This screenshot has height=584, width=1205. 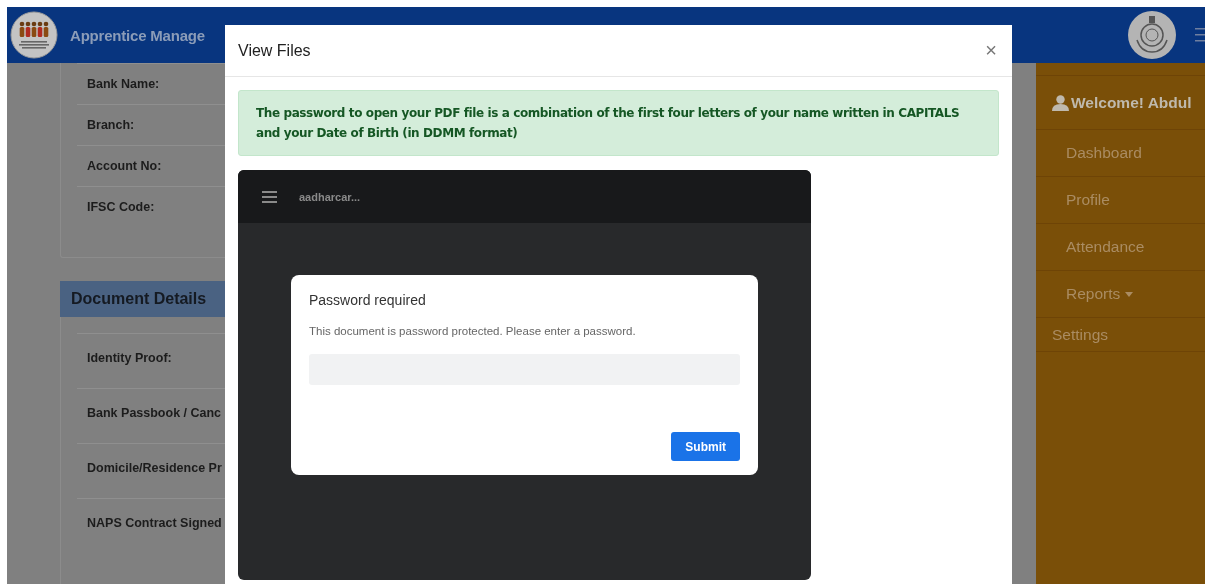 What do you see at coordinates (368, 300) in the screenshot?
I see `dialog-title: Password required` at bounding box center [368, 300].